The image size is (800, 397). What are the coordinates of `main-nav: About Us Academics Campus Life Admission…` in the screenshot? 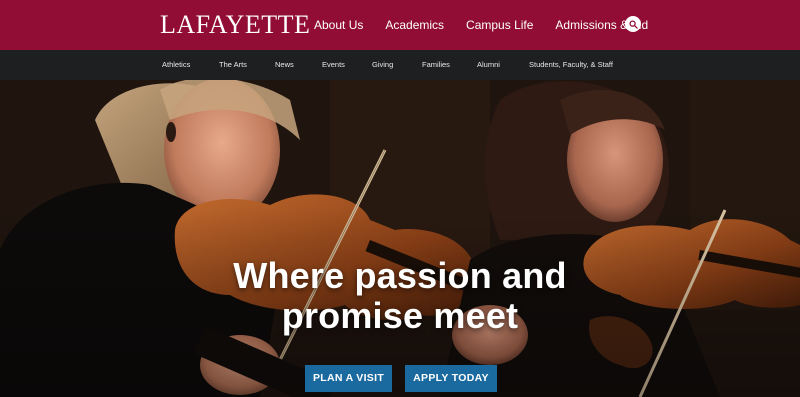 It's located at (492, 25).